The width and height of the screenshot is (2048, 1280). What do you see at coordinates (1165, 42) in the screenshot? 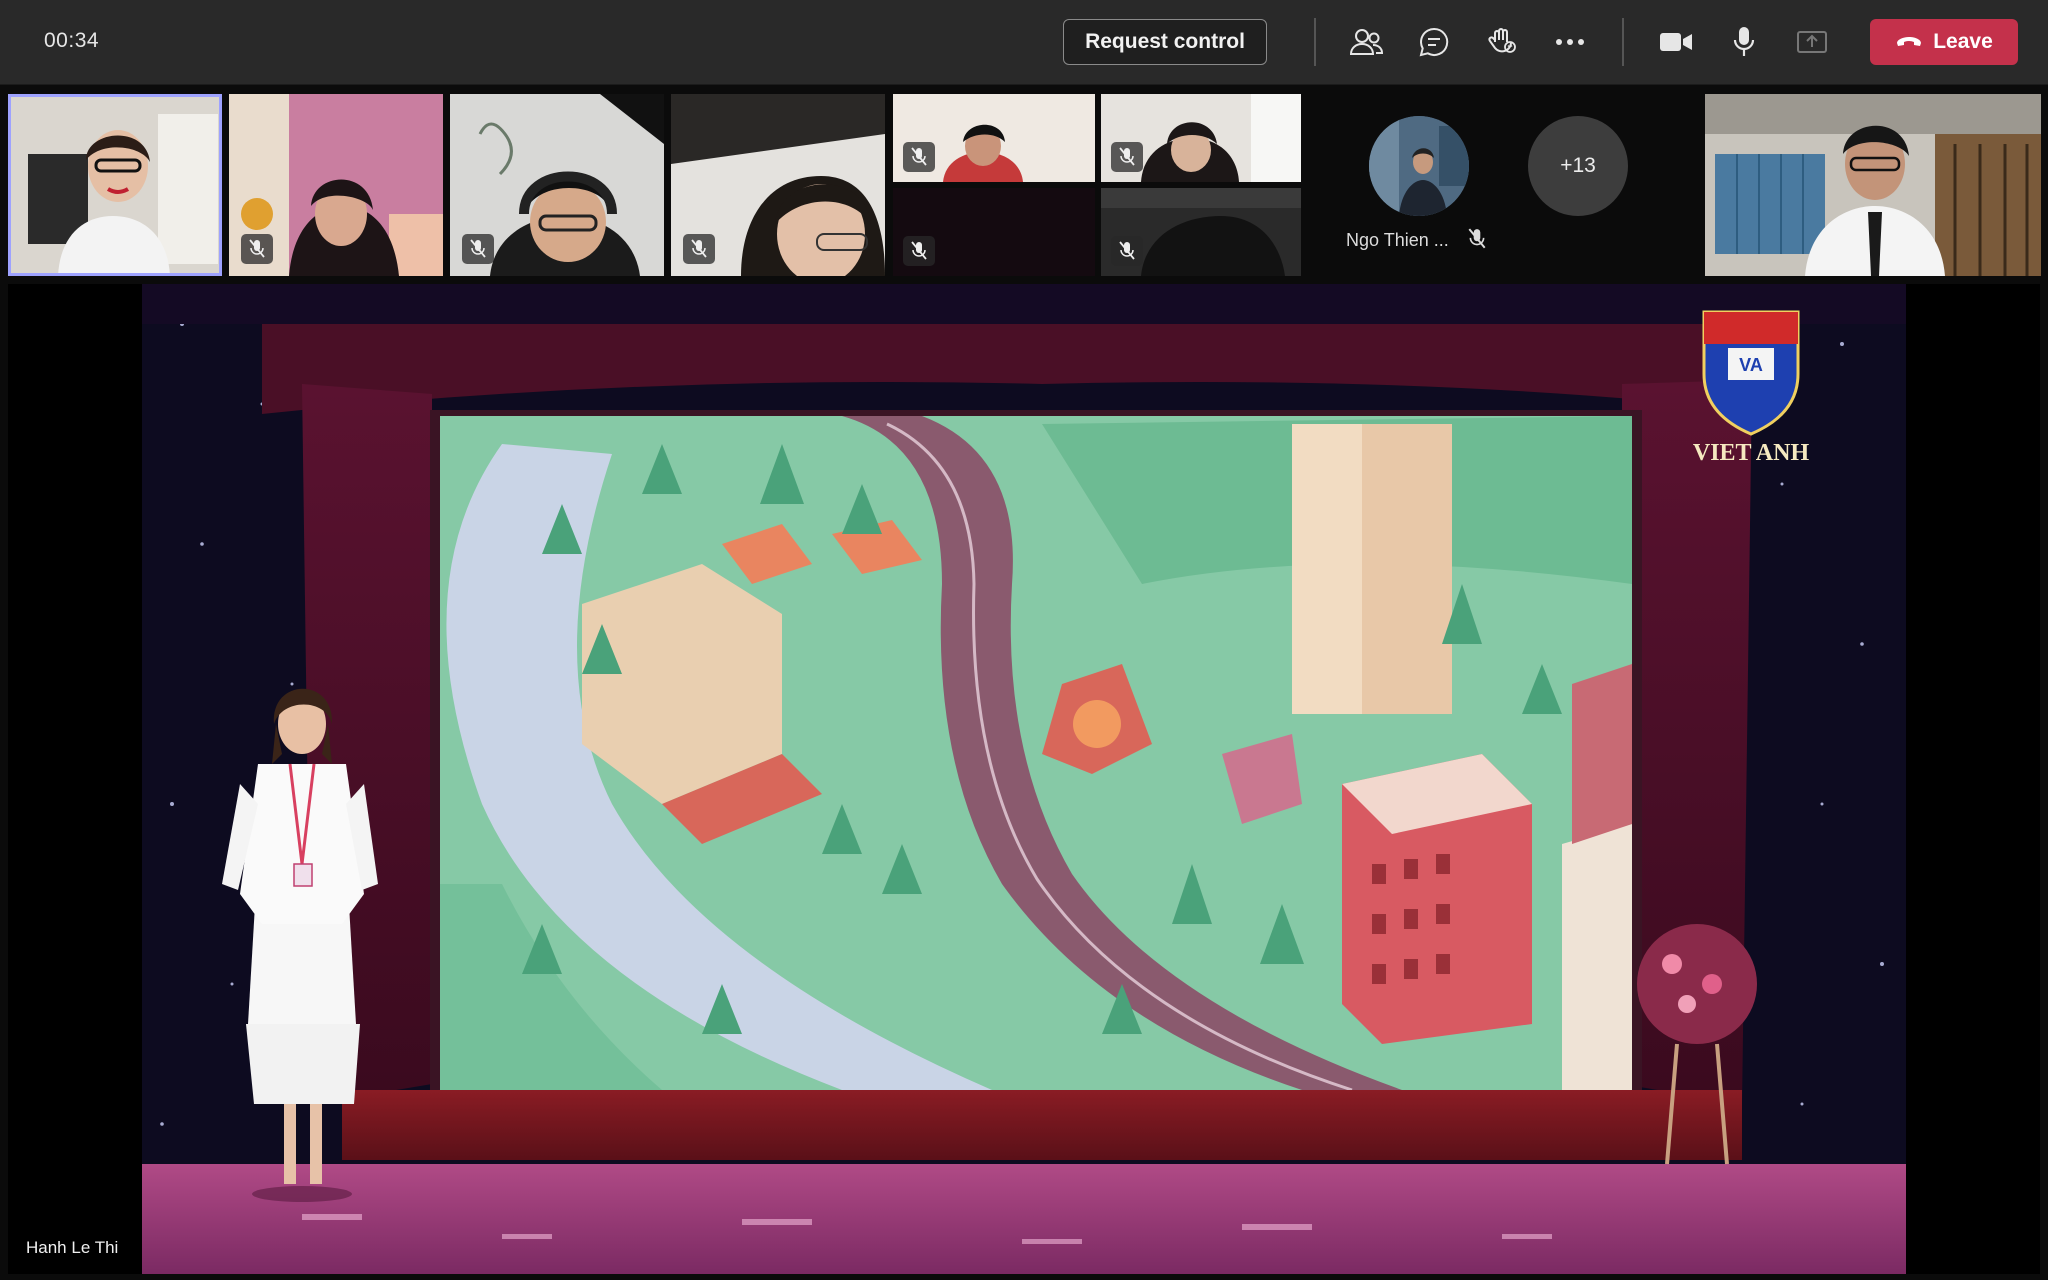
I see `request-control-button: Request control` at bounding box center [1165, 42].